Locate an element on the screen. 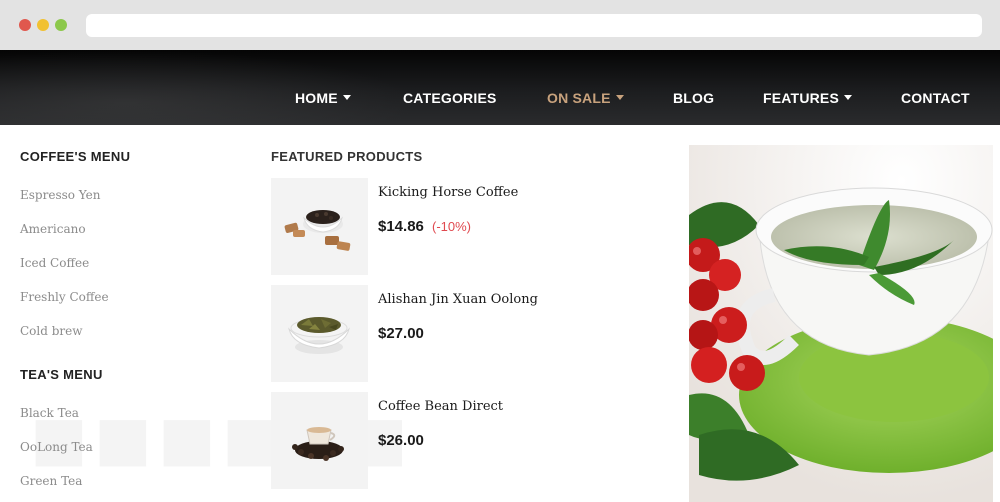 The width and height of the screenshot is (1000, 502). nav-categories: CATEGORIES is located at coordinates (450, 100).